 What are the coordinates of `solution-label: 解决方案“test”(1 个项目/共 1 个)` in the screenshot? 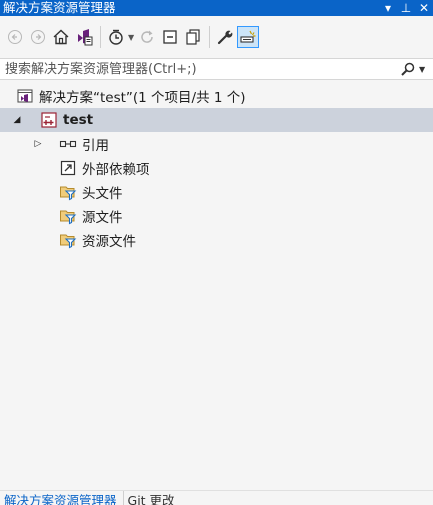 It's located at (142, 98).